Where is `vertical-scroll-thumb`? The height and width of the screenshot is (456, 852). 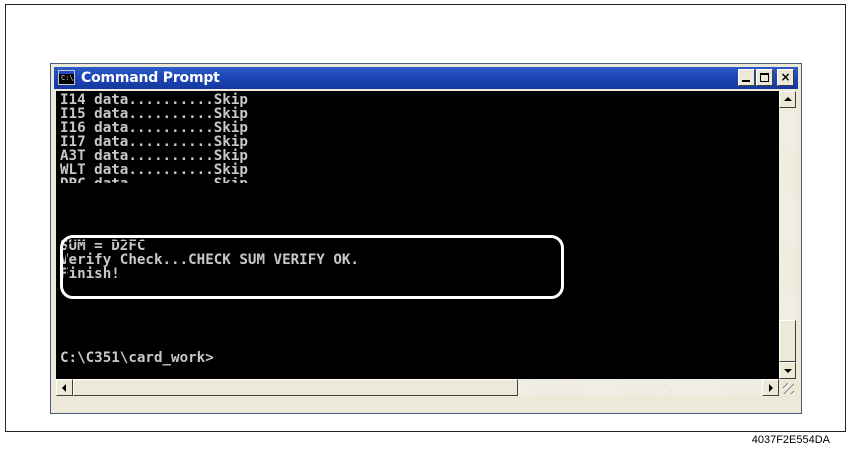 vertical-scroll-thumb is located at coordinates (787, 341).